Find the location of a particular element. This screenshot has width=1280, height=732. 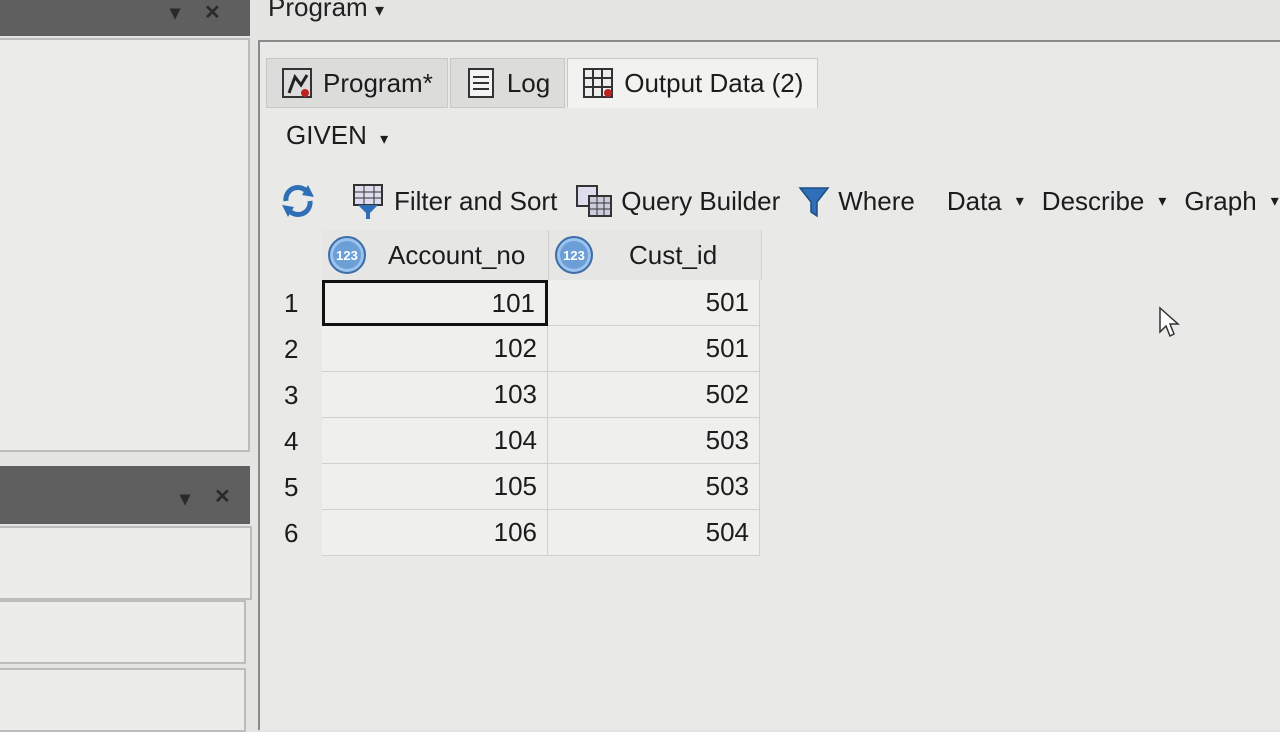

row-number: 3 is located at coordinates (299, 395).